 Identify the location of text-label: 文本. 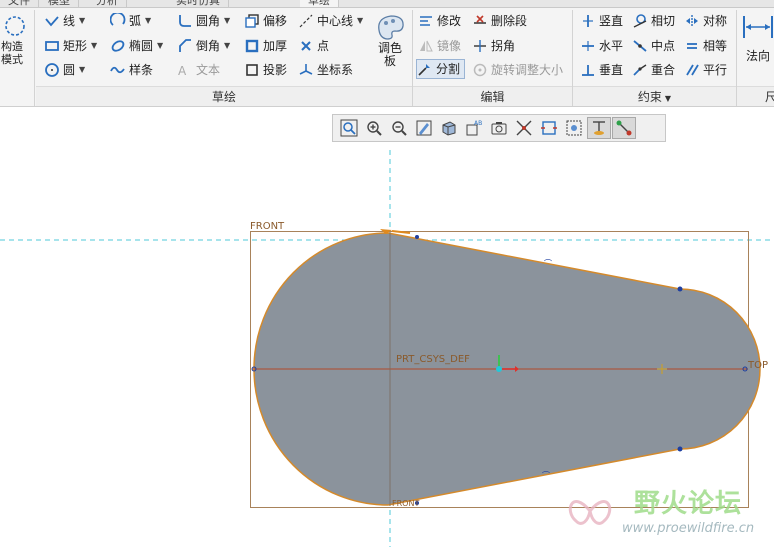
(208, 70).